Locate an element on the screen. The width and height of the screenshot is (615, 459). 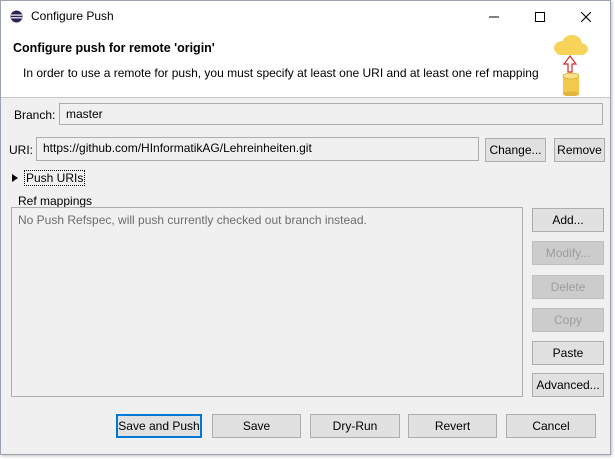
window-title: Configure Push is located at coordinates (72, 16).